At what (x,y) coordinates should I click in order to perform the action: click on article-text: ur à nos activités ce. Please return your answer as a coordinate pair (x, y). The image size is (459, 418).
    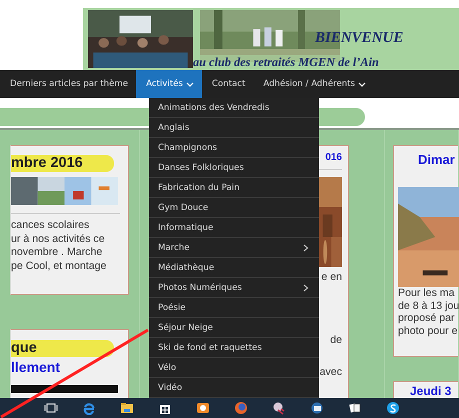
    Looking at the image, I should click on (58, 239).